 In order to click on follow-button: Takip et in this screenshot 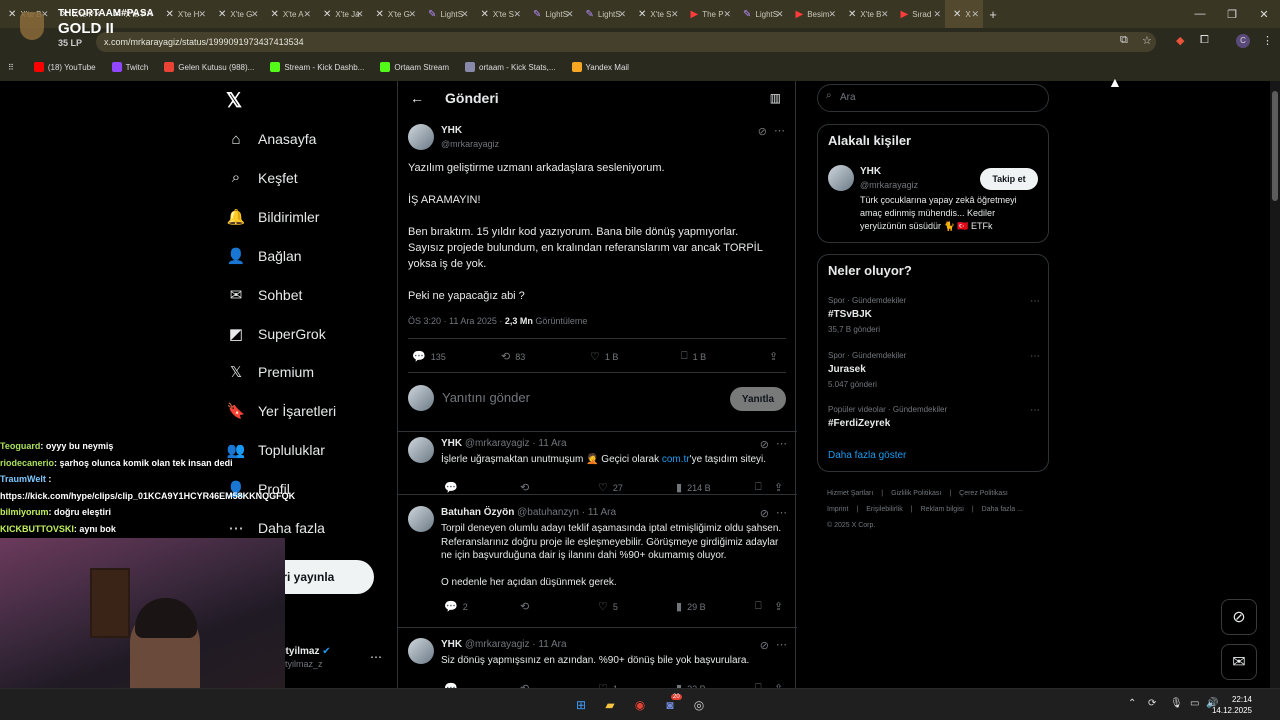, I will do `click(1009, 179)`.